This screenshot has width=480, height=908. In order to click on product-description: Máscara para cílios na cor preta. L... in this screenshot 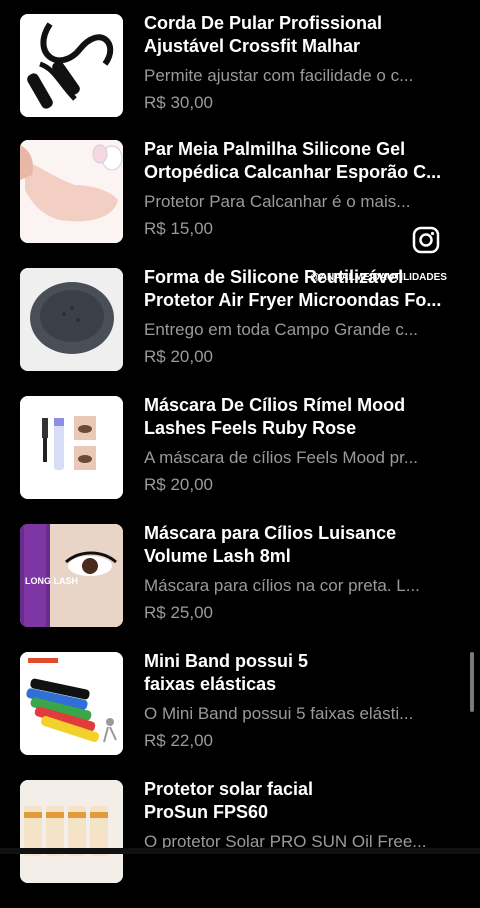, I will do `click(282, 585)`.